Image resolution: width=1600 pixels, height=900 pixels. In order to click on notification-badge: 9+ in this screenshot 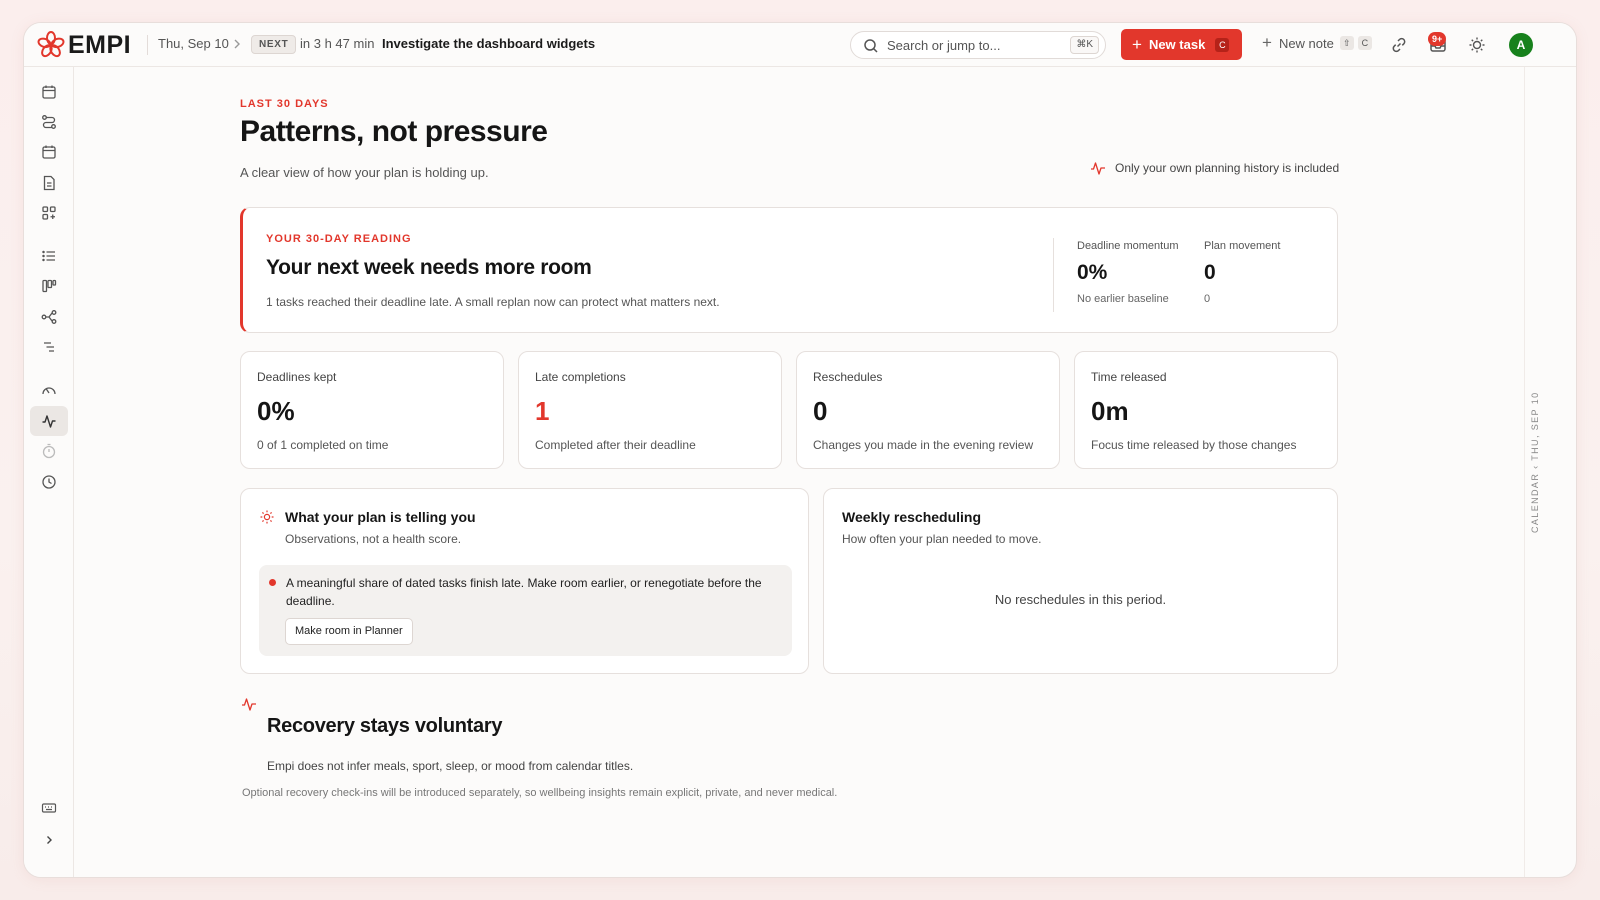, I will do `click(1437, 39)`.